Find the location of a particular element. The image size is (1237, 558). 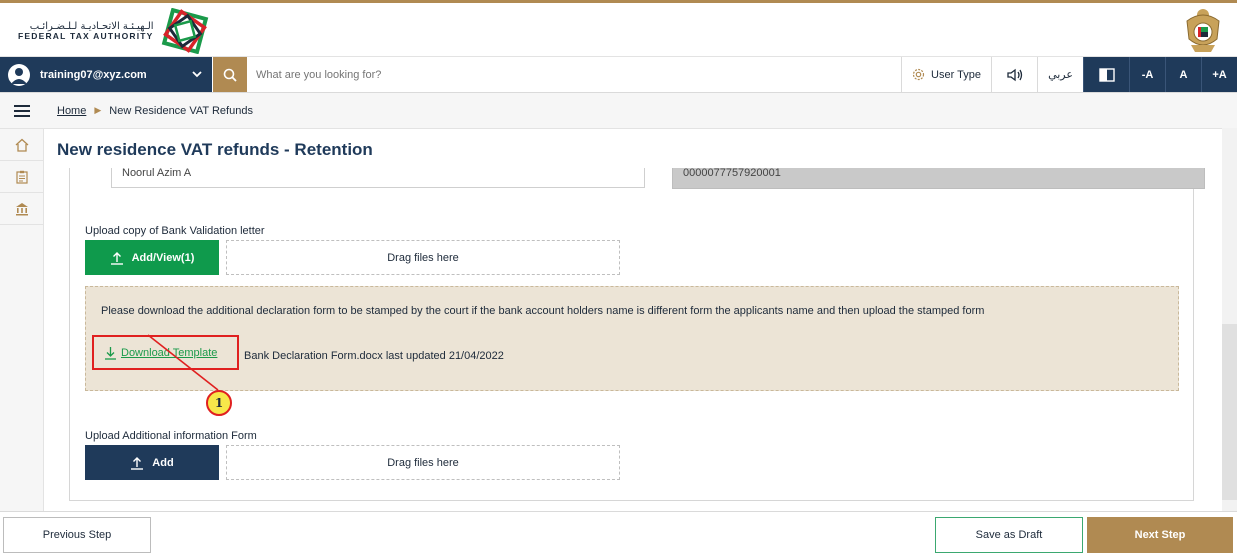

bank-letter-label: Upload copy of Bank Validation letter is located at coordinates (175, 231).